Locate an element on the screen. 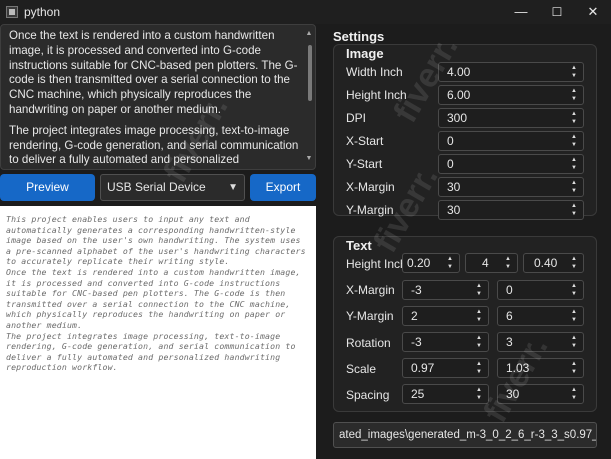 This screenshot has height=459, width=611. text-x-margin-max-value: 0 is located at coordinates (509, 290).